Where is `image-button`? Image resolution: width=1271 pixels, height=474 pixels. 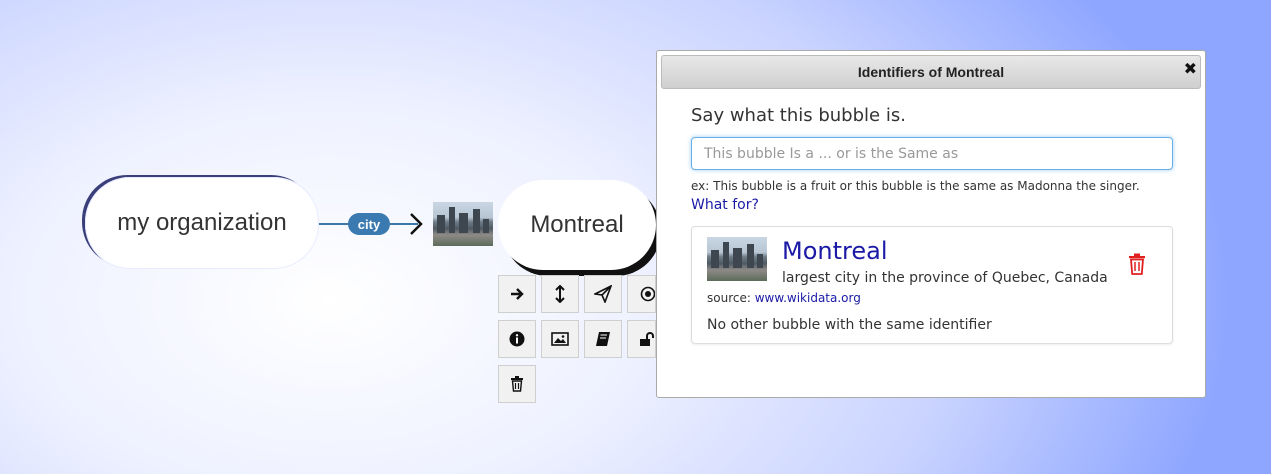 image-button is located at coordinates (560, 339).